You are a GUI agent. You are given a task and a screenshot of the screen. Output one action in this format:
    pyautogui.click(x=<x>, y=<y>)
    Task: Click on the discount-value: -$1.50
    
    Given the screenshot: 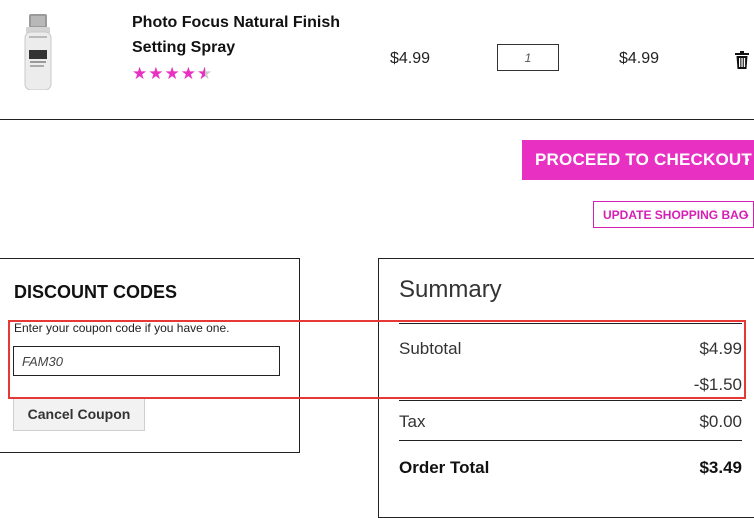 What is the action you would take?
    pyautogui.click(x=717, y=384)
    